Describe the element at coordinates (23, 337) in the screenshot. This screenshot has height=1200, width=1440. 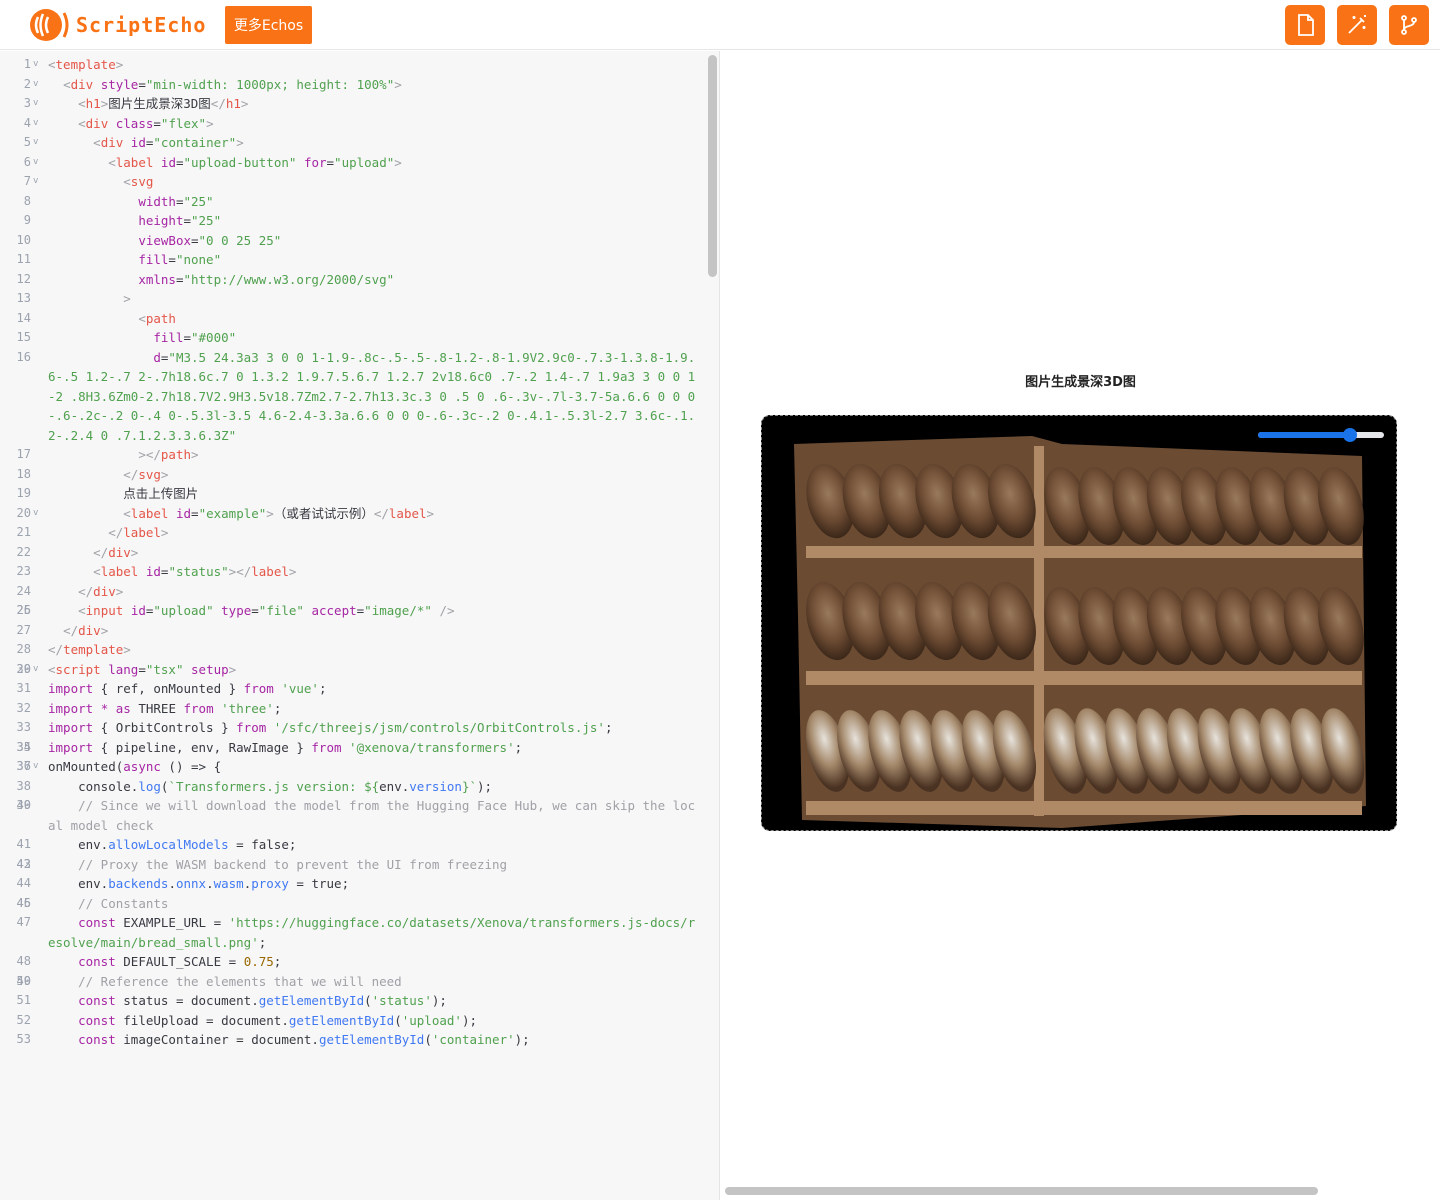
I see `line-number: 15` at that location.